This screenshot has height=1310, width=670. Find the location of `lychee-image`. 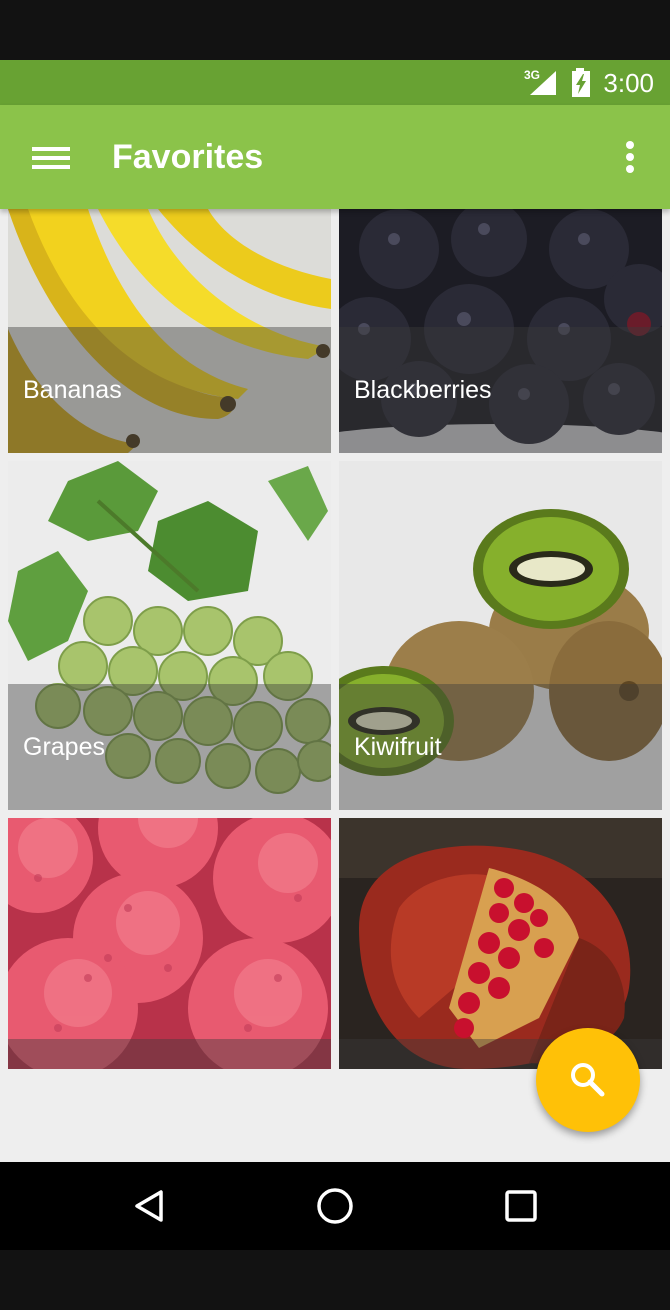

lychee-image is located at coordinates (169, 943).